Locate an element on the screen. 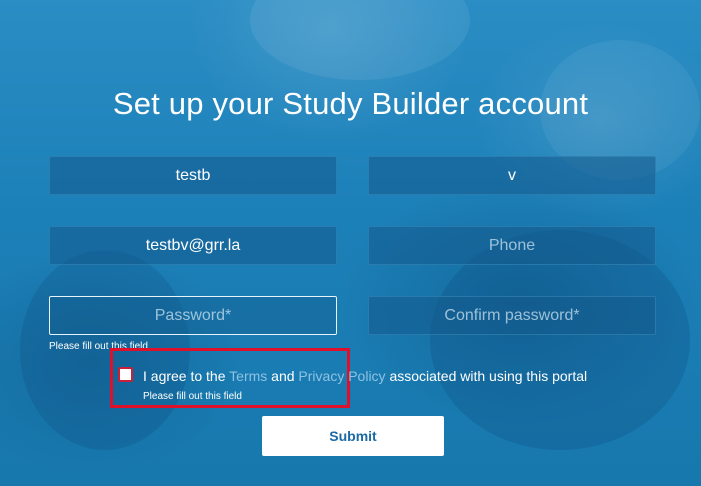  first-name-field: testb is located at coordinates (193, 175).